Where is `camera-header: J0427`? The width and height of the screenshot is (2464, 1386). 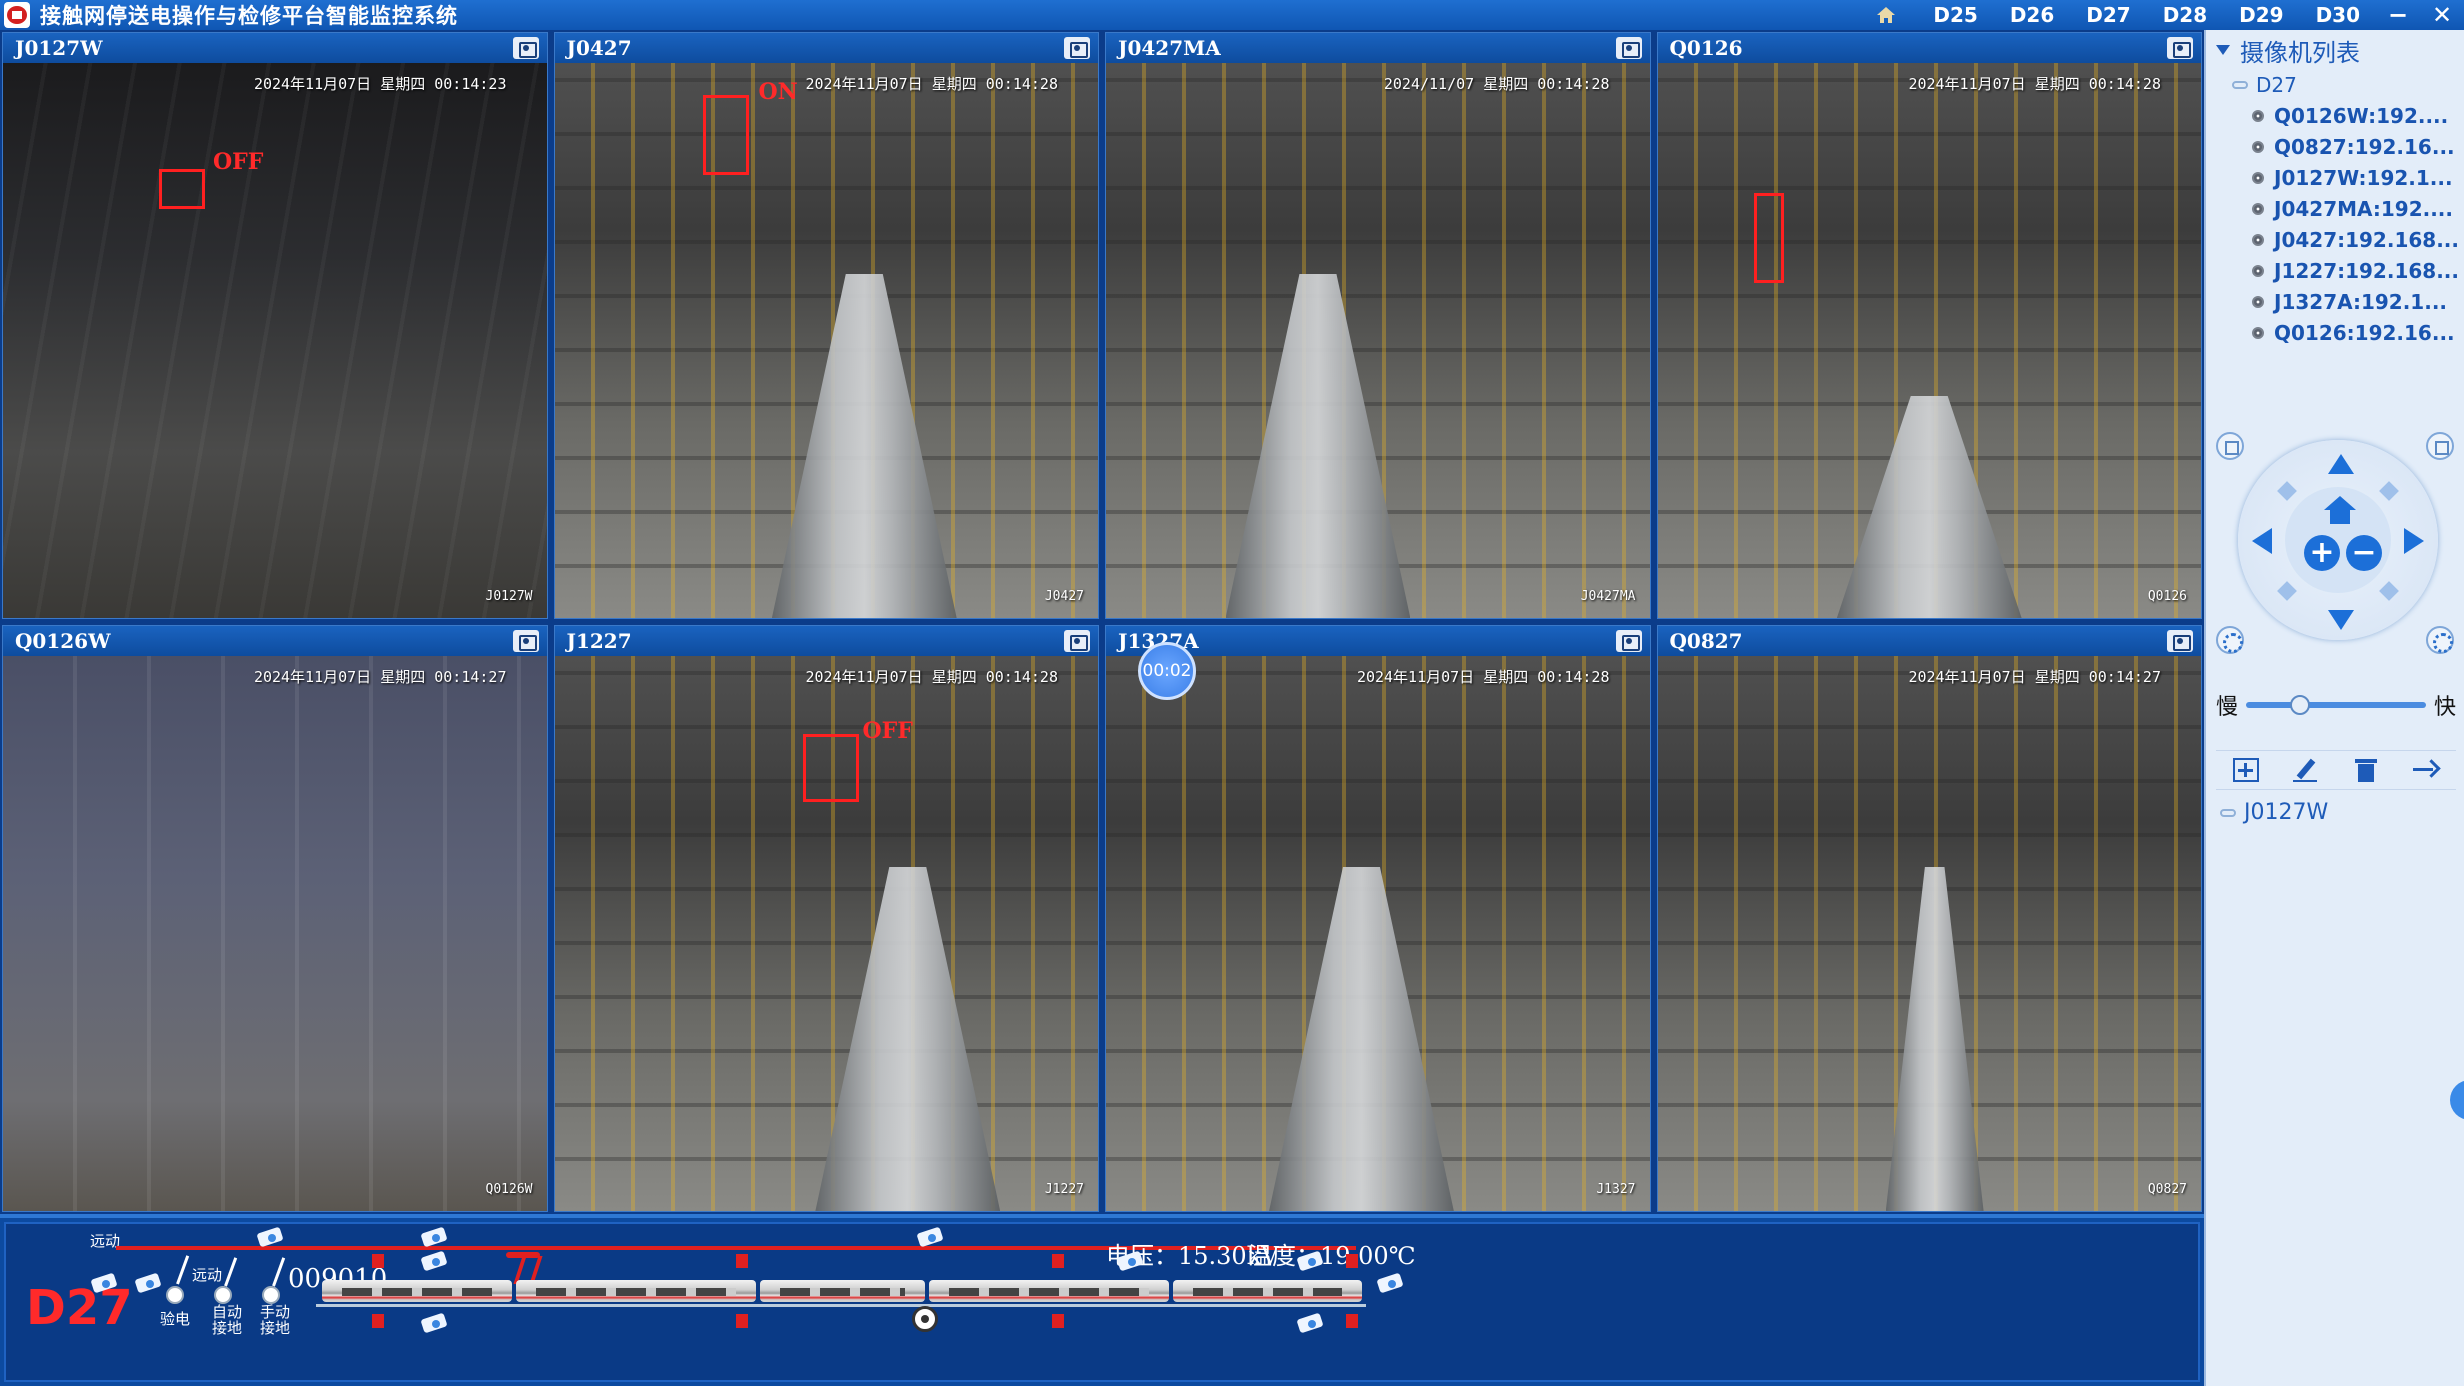 camera-header: J0427 is located at coordinates (826, 48).